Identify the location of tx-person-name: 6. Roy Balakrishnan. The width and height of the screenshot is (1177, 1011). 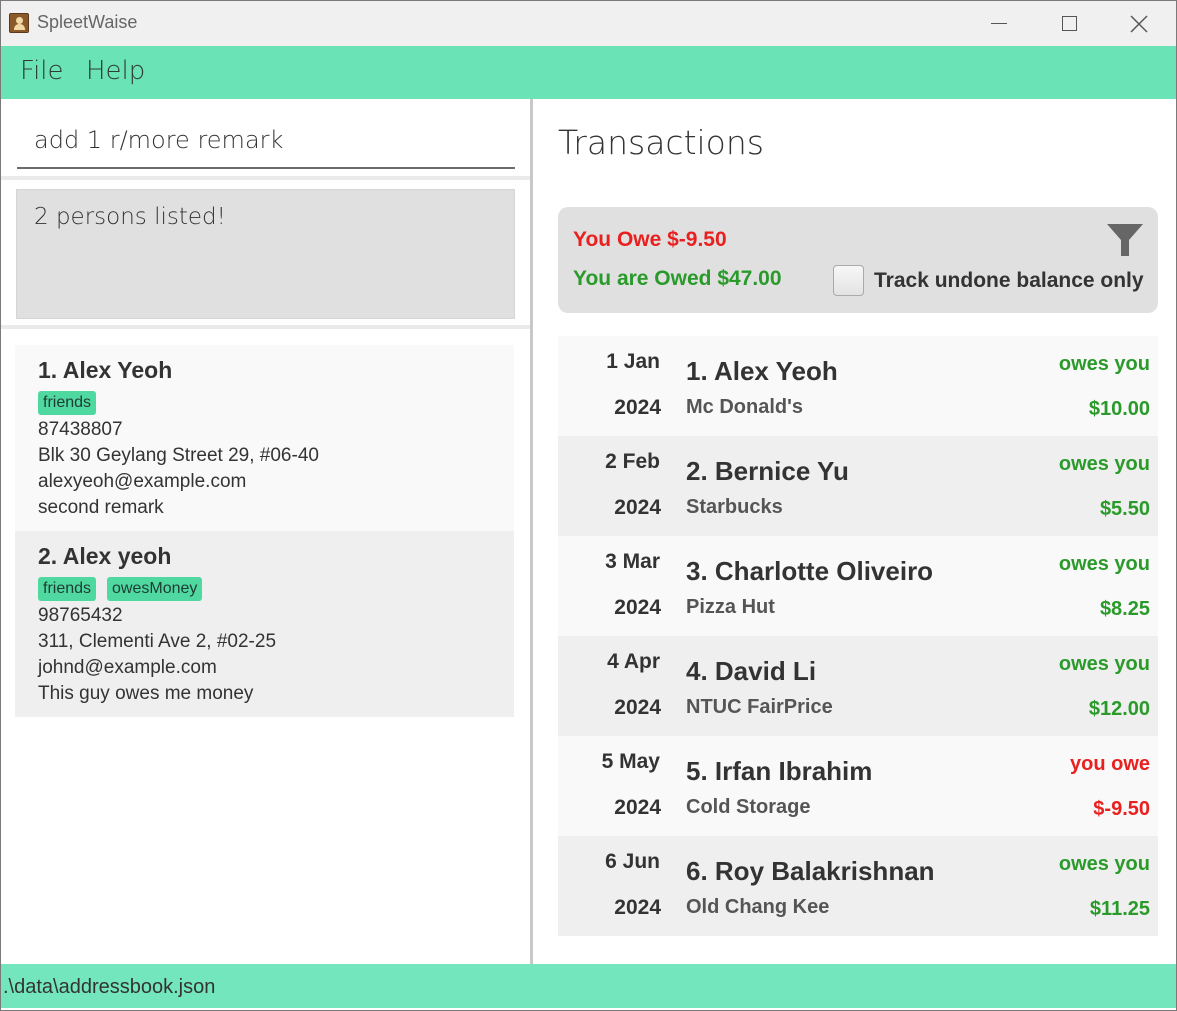
(810, 871).